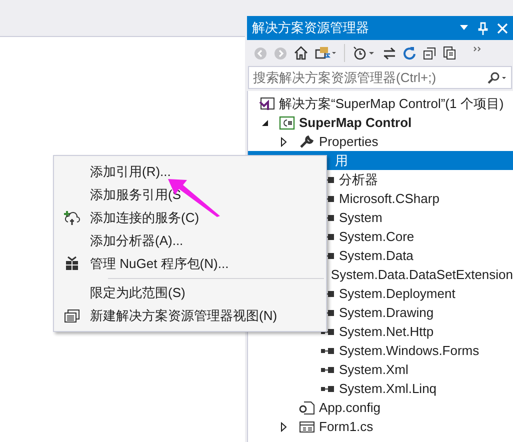 This screenshot has height=442, width=513. I want to click on tree-item-label: System.Drawing, so click(386, 313).